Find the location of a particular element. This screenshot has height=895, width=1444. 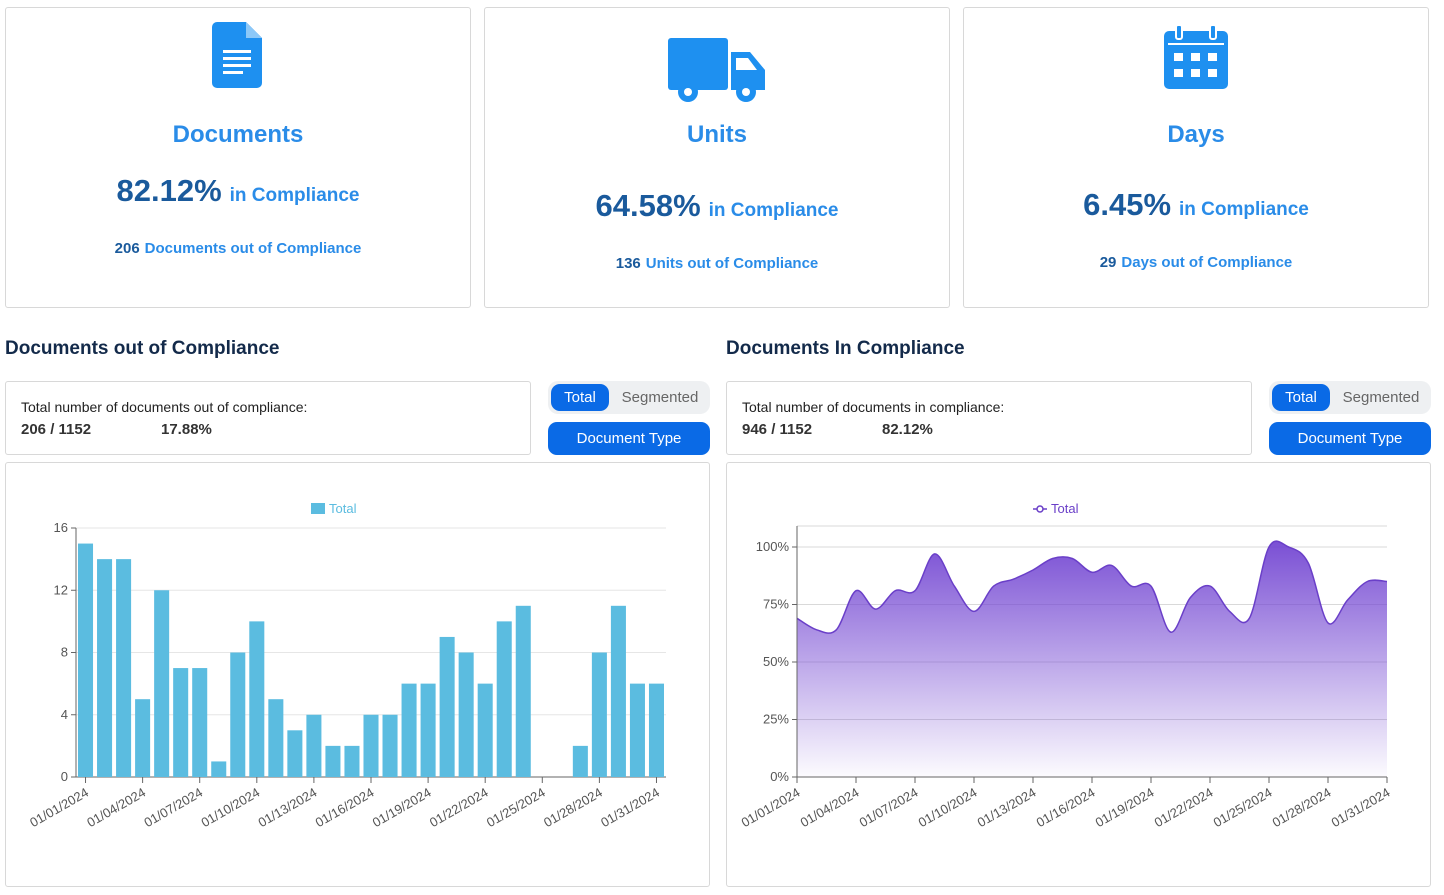

calendar-icon is located at coordinates (1196, 57).